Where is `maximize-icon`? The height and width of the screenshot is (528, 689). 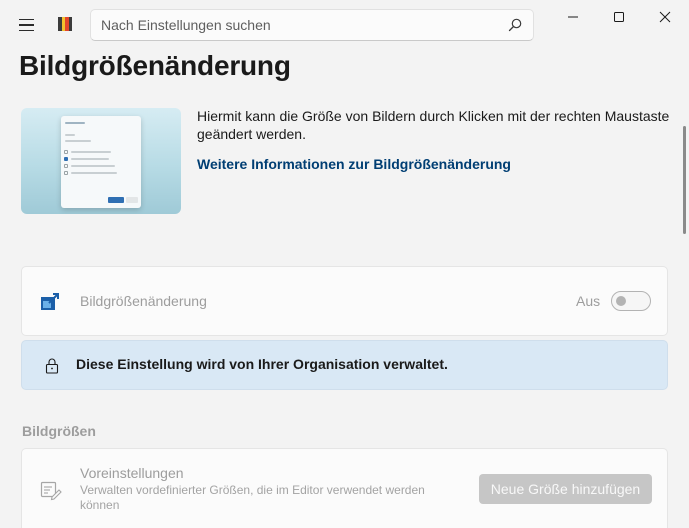
maximize-icon is located at coordinates (619, 17).